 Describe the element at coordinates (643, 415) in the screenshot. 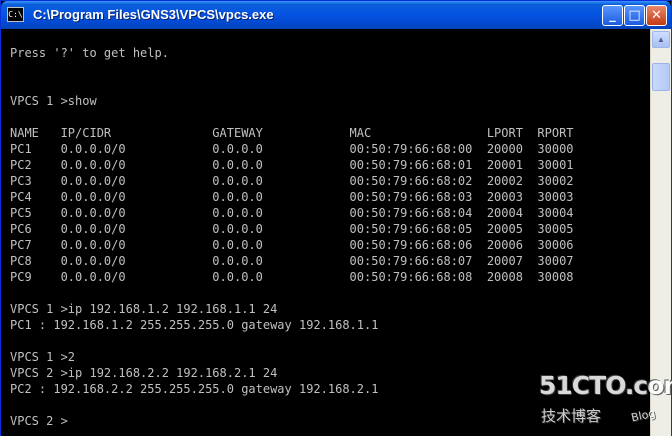

I see `watermark-blog: Blog` at that location.